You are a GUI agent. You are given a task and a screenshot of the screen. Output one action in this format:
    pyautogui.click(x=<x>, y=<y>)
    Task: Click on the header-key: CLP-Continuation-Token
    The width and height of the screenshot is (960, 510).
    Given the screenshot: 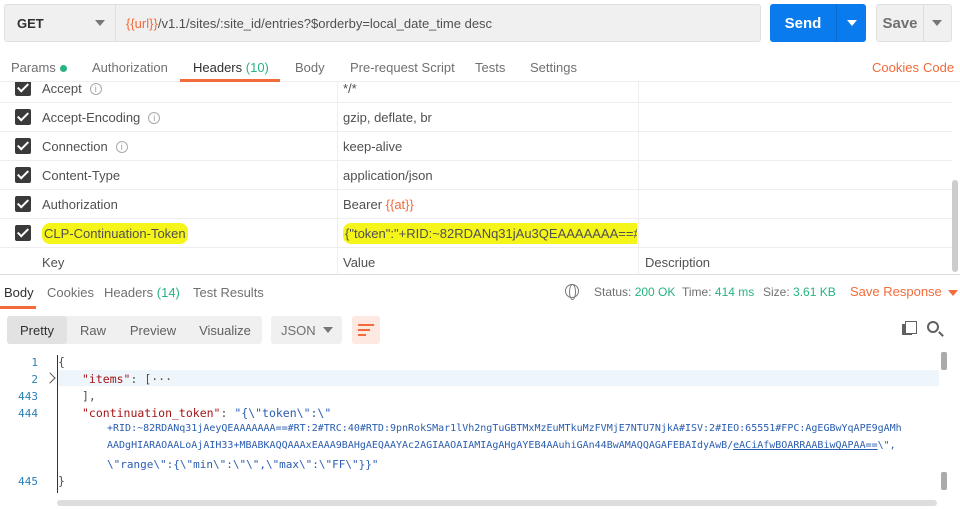 What is the action you would take?
    pyautogui.click(x=189, y=233)
    